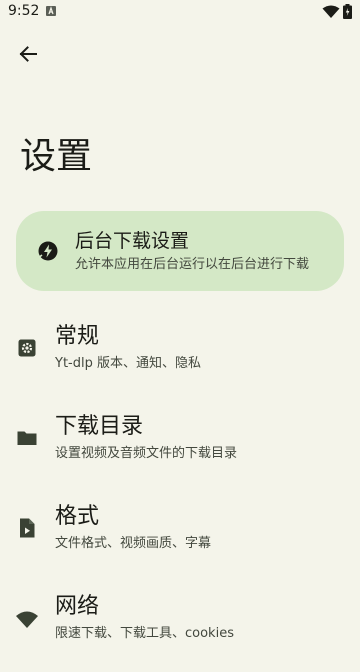  Describe the element at coordinates (146, 453) in the screenshot. I see `item-subtitle: 设置视频及音频文件的下载目录` at that location.